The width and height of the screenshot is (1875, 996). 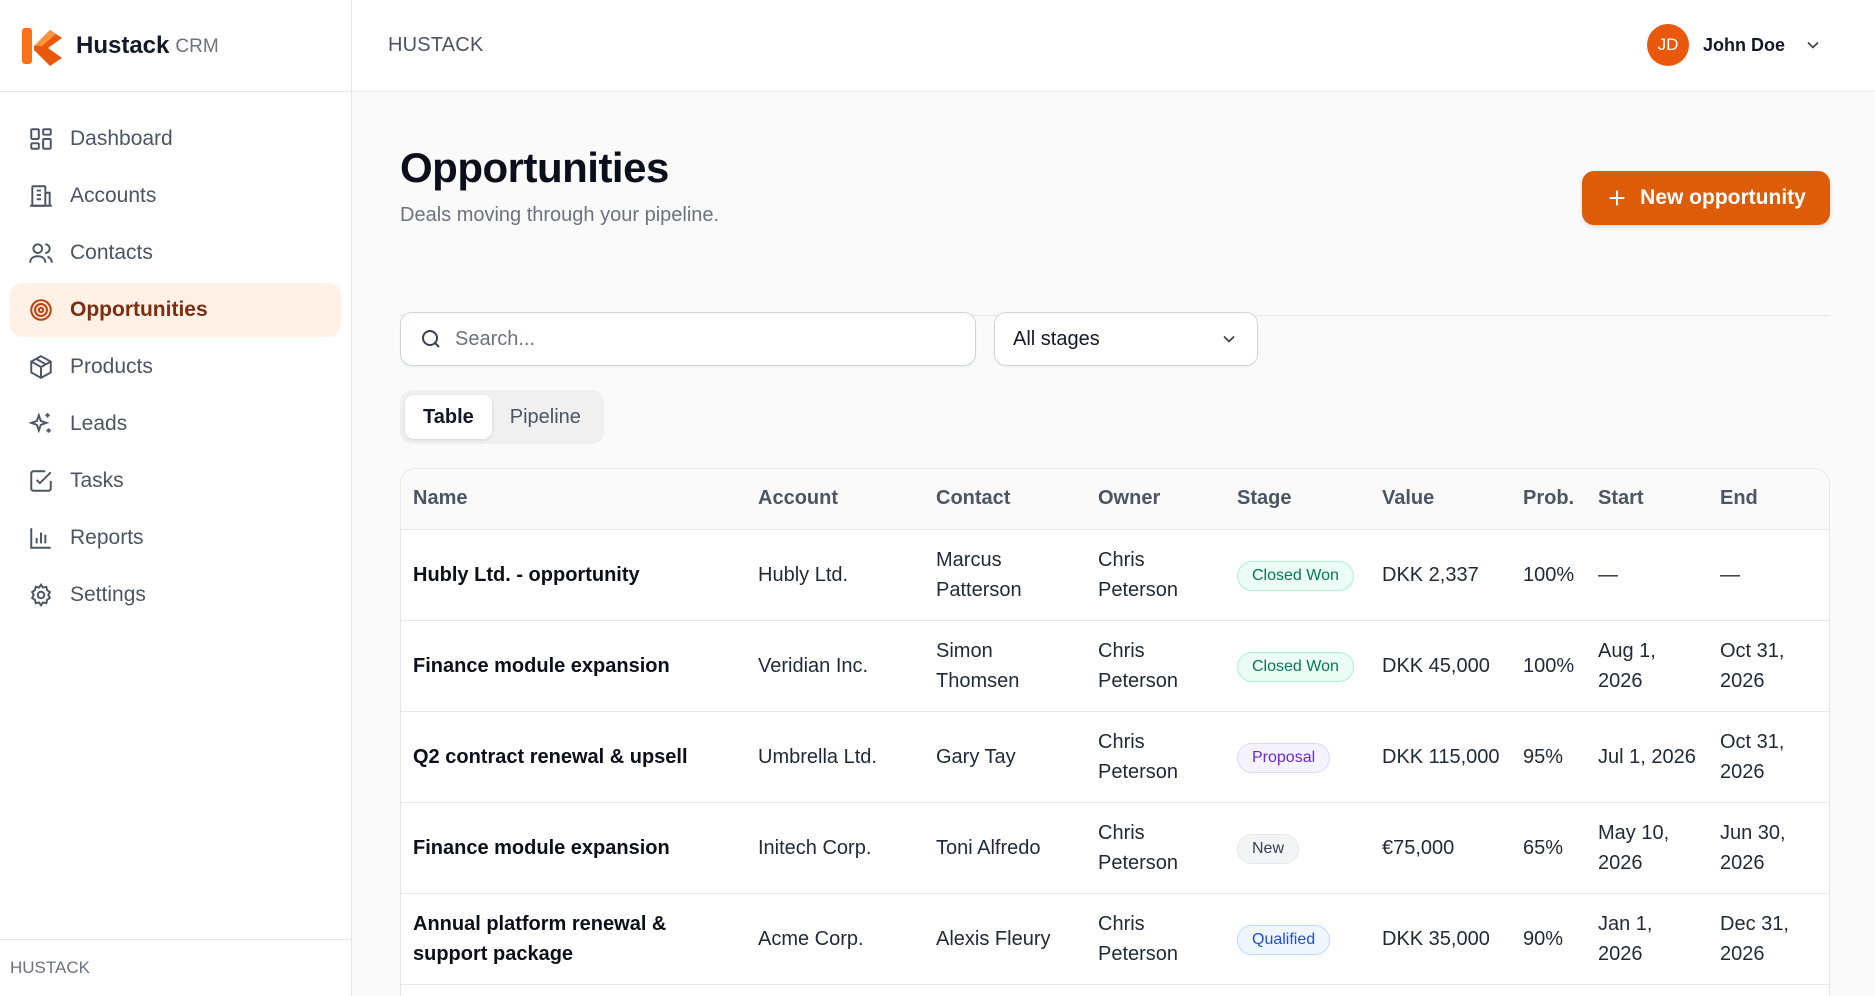 What do you see at coordinates (175, 139) in the screenshot?
I see `sidebar-item-dashboard: Dashboard` at bounding box center [175, 139].